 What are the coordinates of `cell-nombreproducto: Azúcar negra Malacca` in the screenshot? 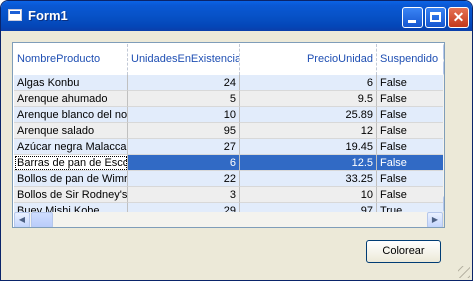 It's located at (71, 147).